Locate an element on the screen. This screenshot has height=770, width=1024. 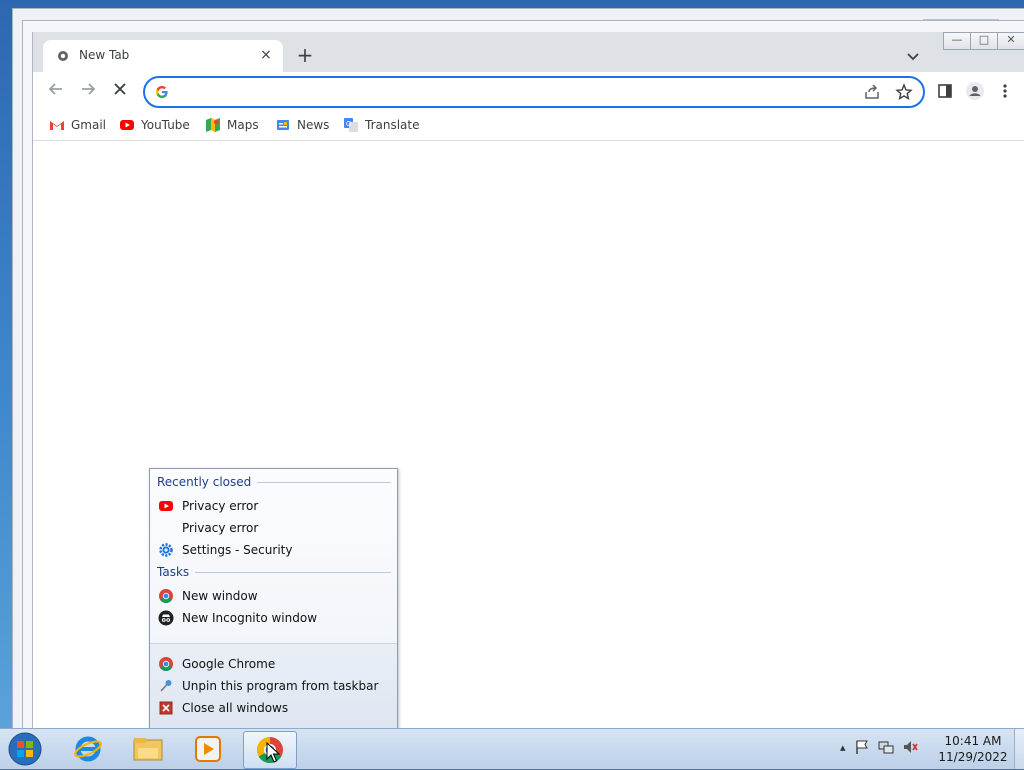
taskbar-media-player is located at coordinates (208, 749).